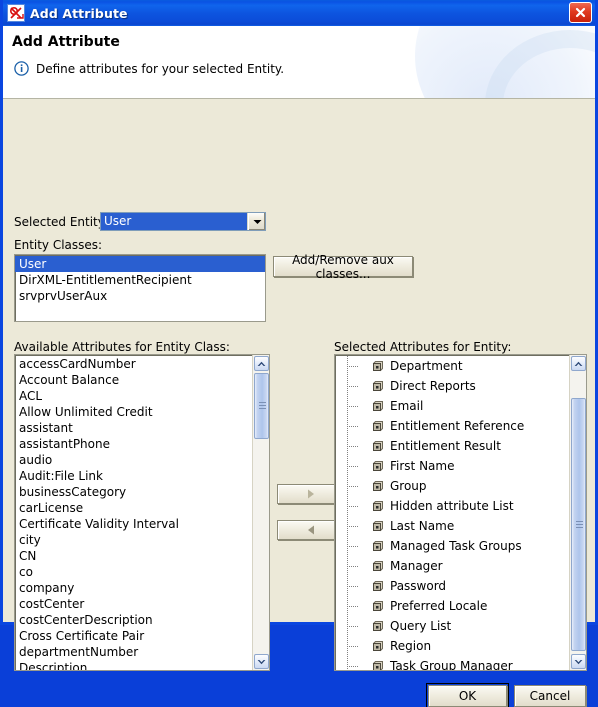 The height and width of the screenshot is (707, 598). I want to click on tree-item: Email, so click(452, 406).